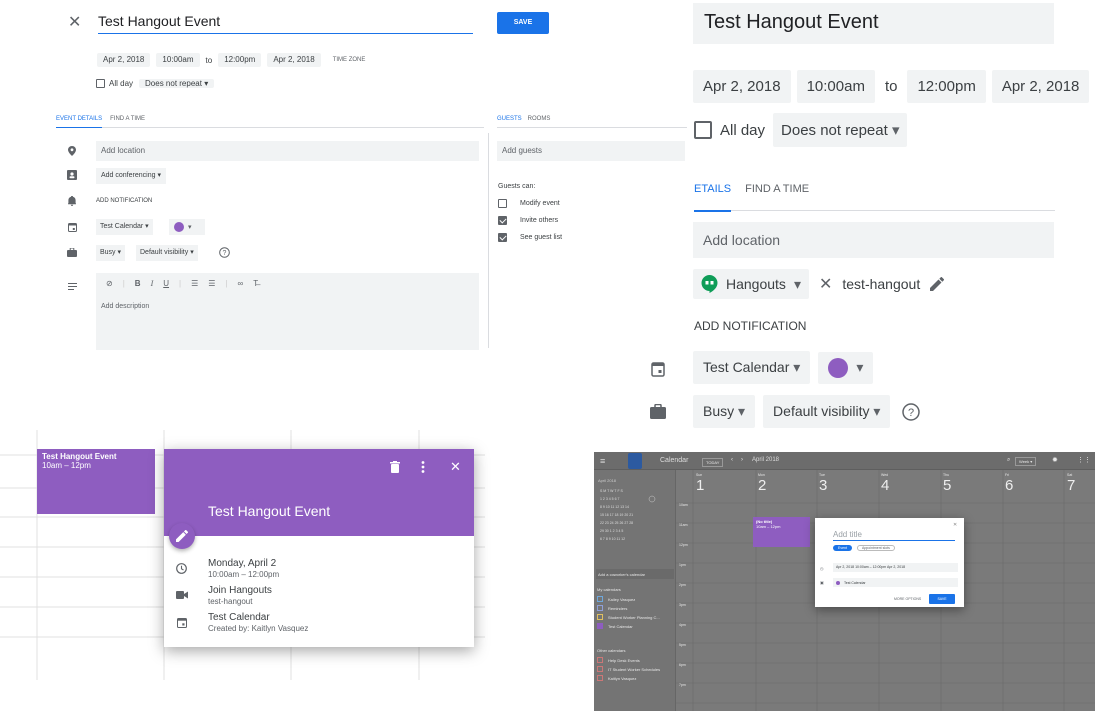 The width and height of the screenshot is (1095, 711). What do you see at coordinates (628, 678) in the screenshot?
I see `calendar-item: Kaitlyn Vasquez` at bounding box center [628, 678].